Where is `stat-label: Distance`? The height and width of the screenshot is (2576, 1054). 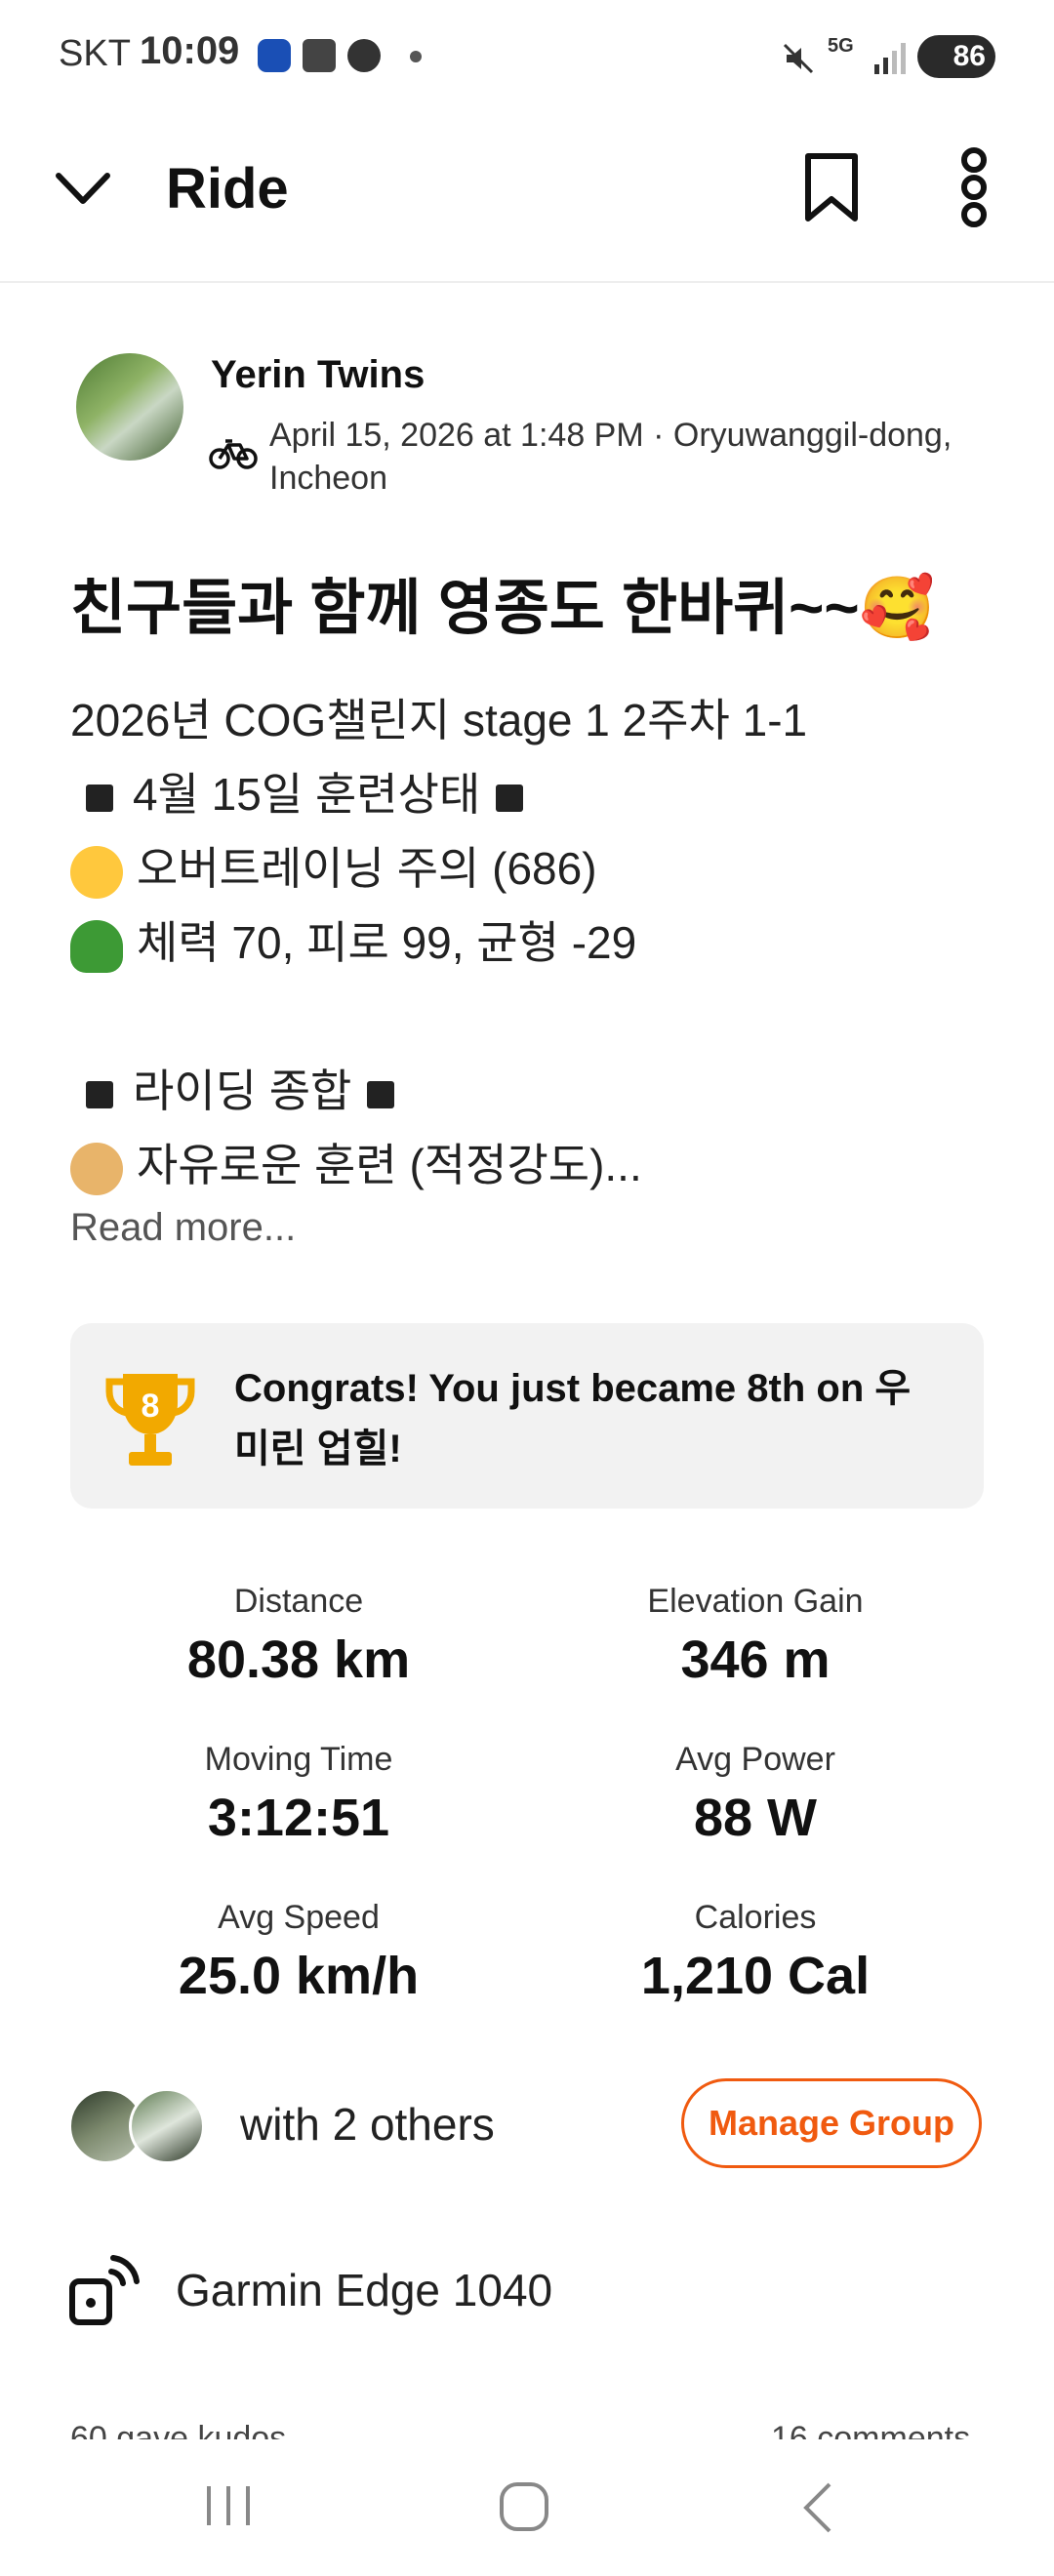 stat-label: Distance is located at coordinates (298, 1601).